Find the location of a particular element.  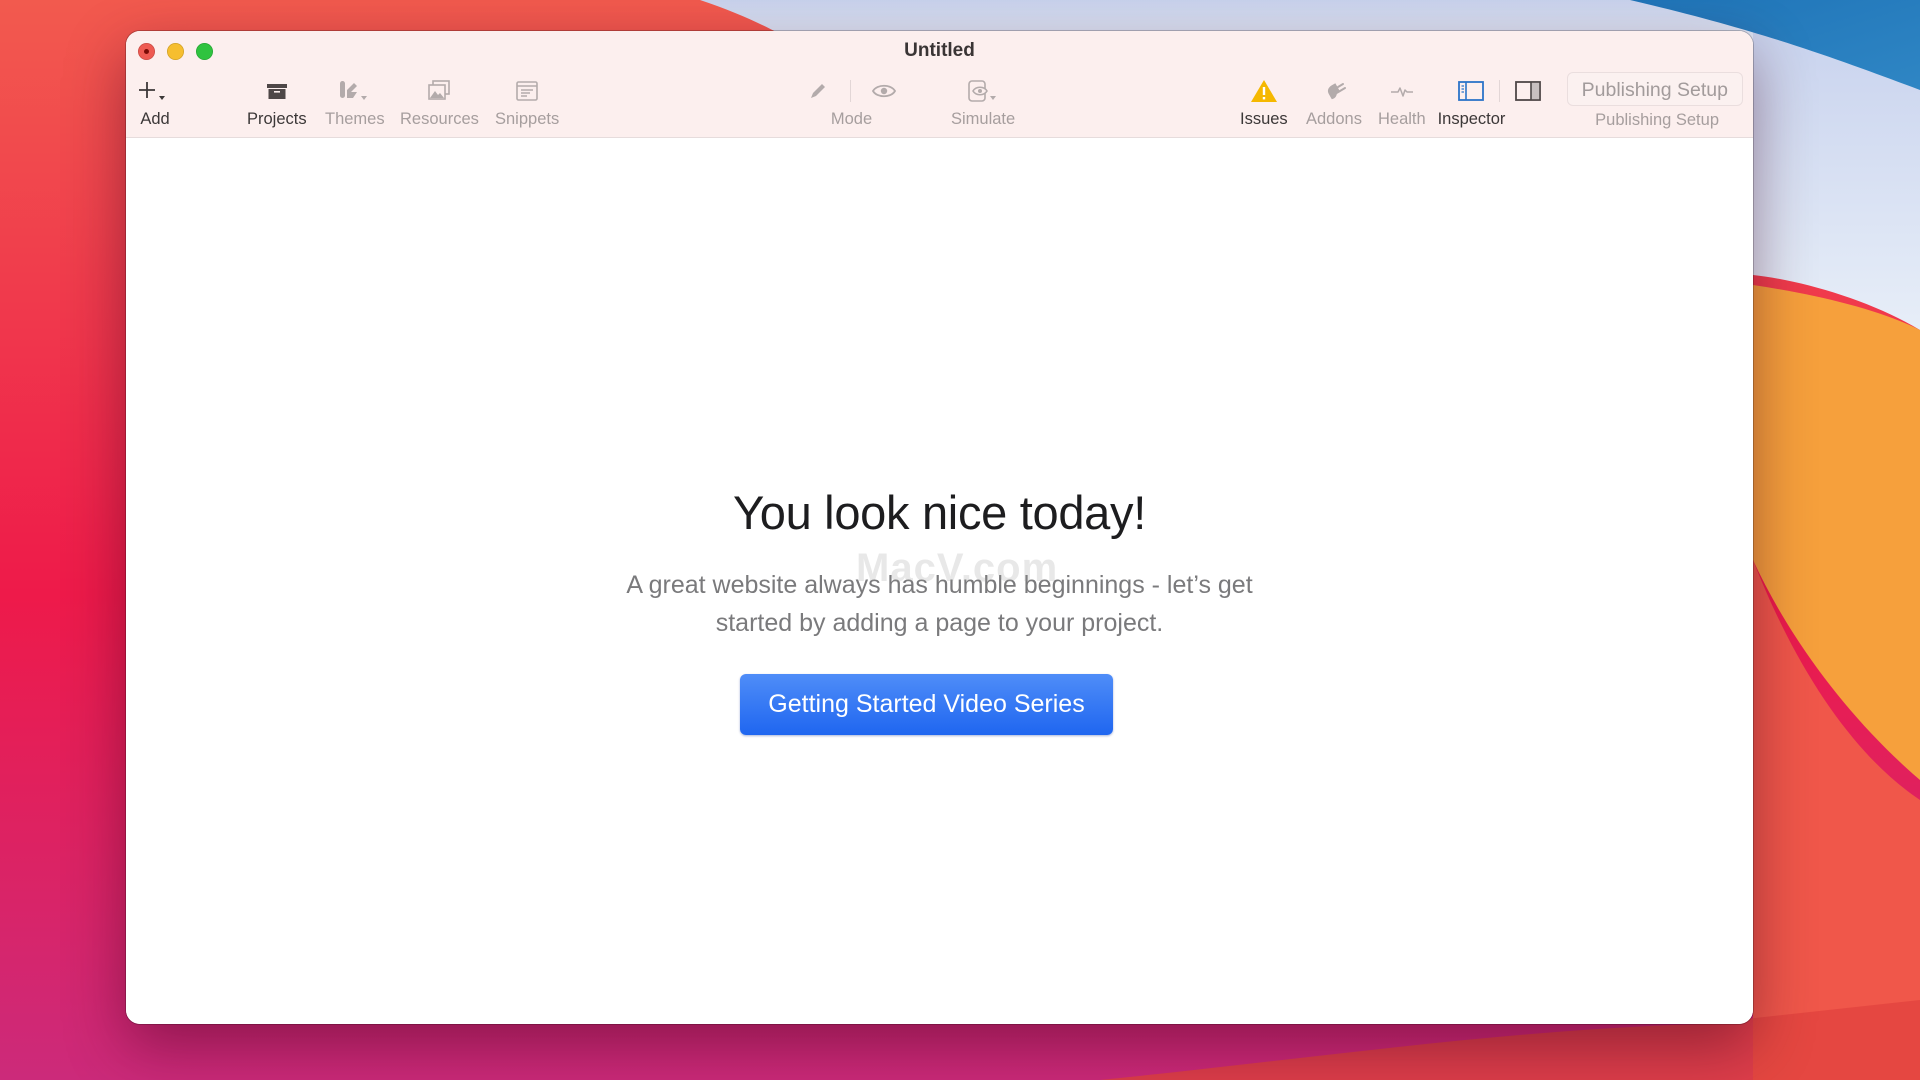

toolbar-simulate-button: Simulate is located at coordinates (983, 103).